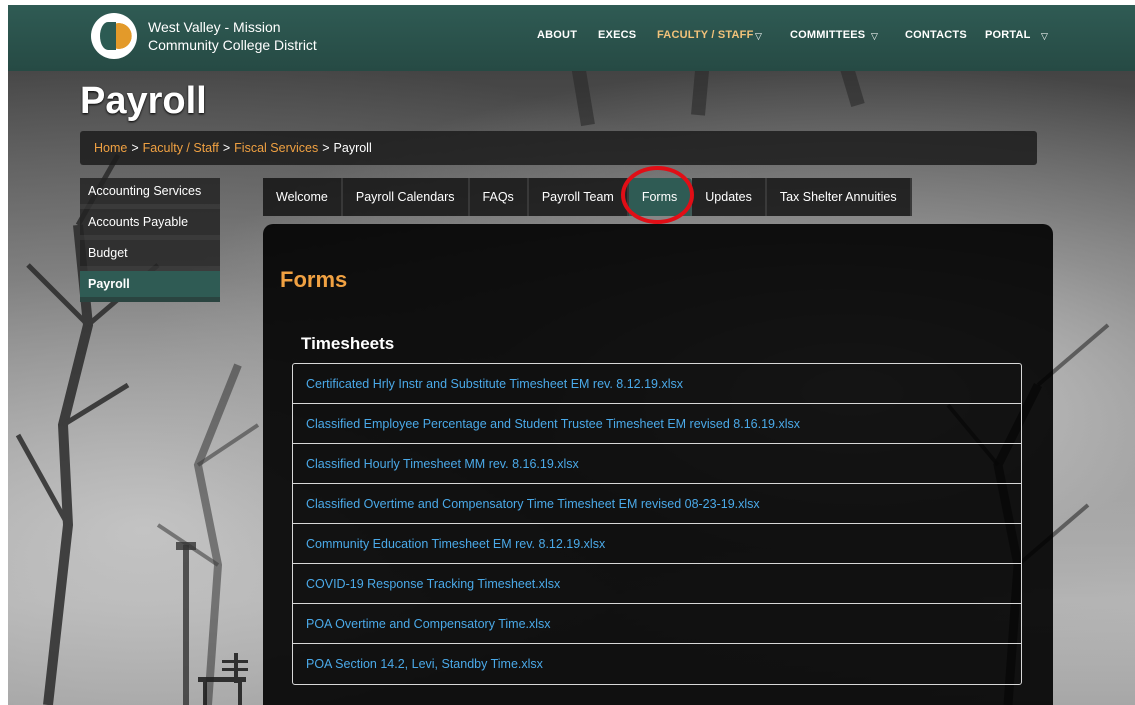  Describe the element at coordinates (1008, 35) in the screenshot. I see `nav-portal: PORTAL` at that location.